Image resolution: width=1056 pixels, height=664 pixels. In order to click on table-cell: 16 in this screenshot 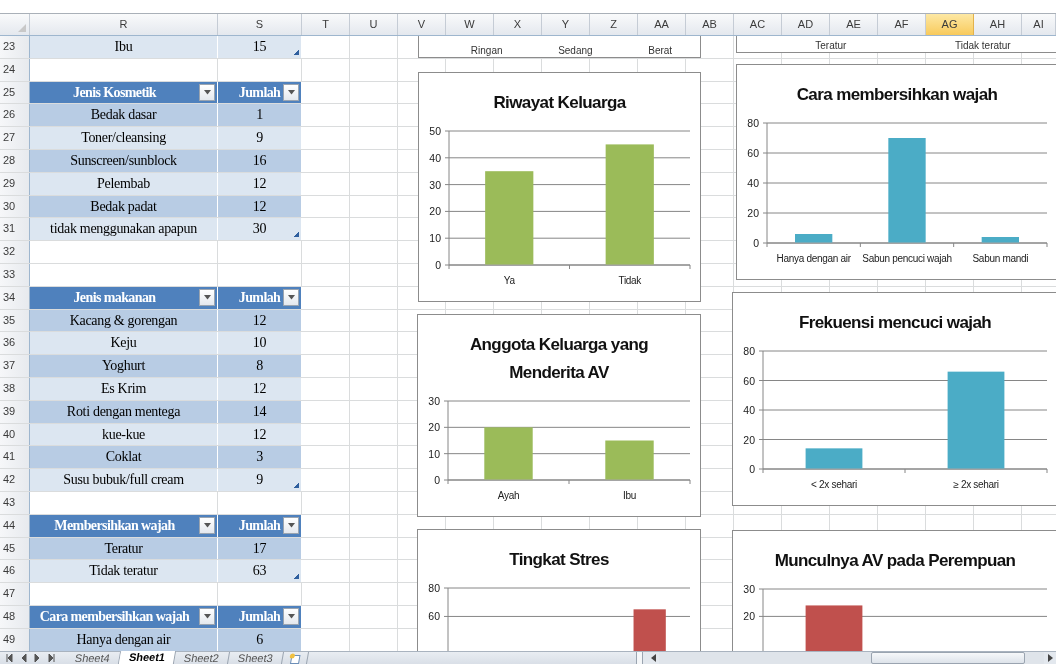, I will do `click(260, 161)`.